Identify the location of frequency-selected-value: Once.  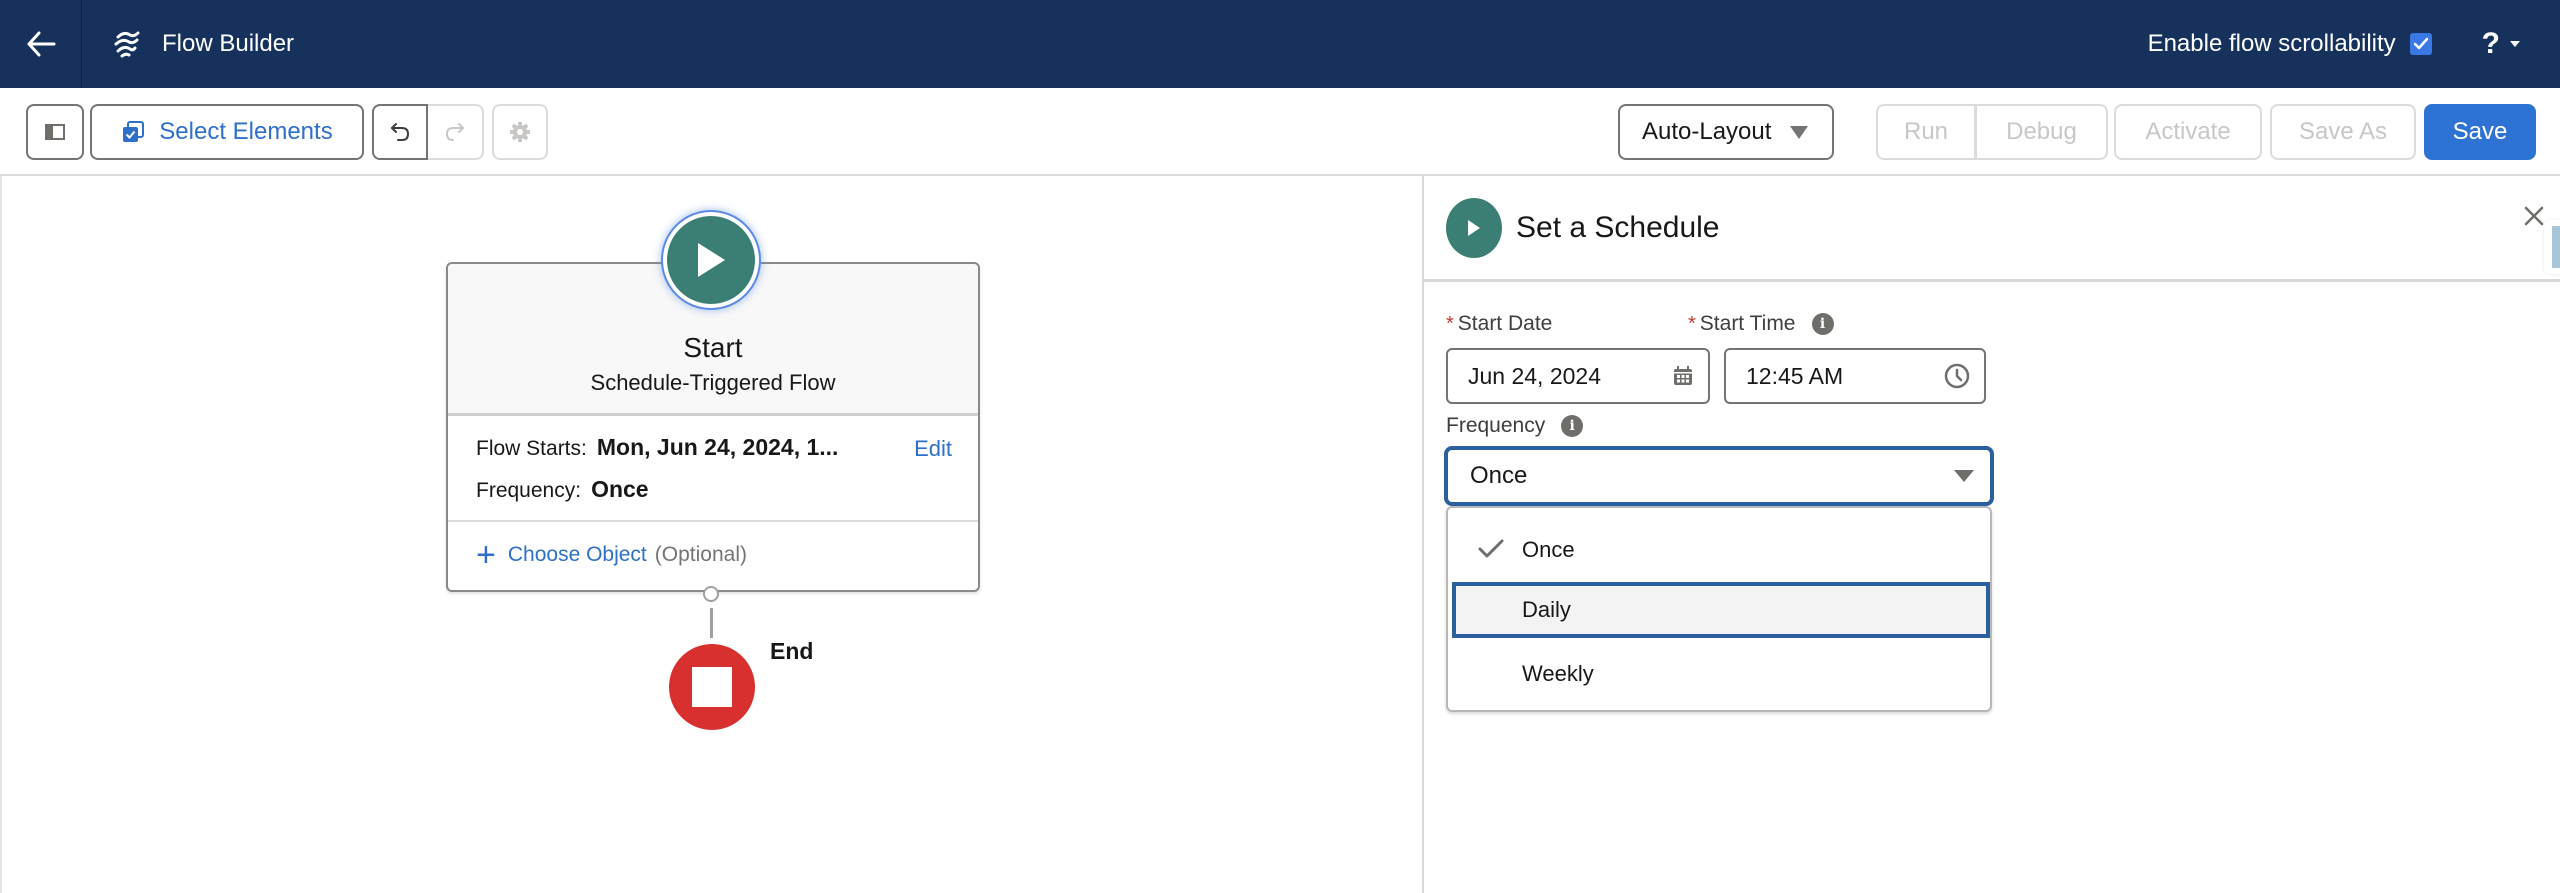
(1499, 475).